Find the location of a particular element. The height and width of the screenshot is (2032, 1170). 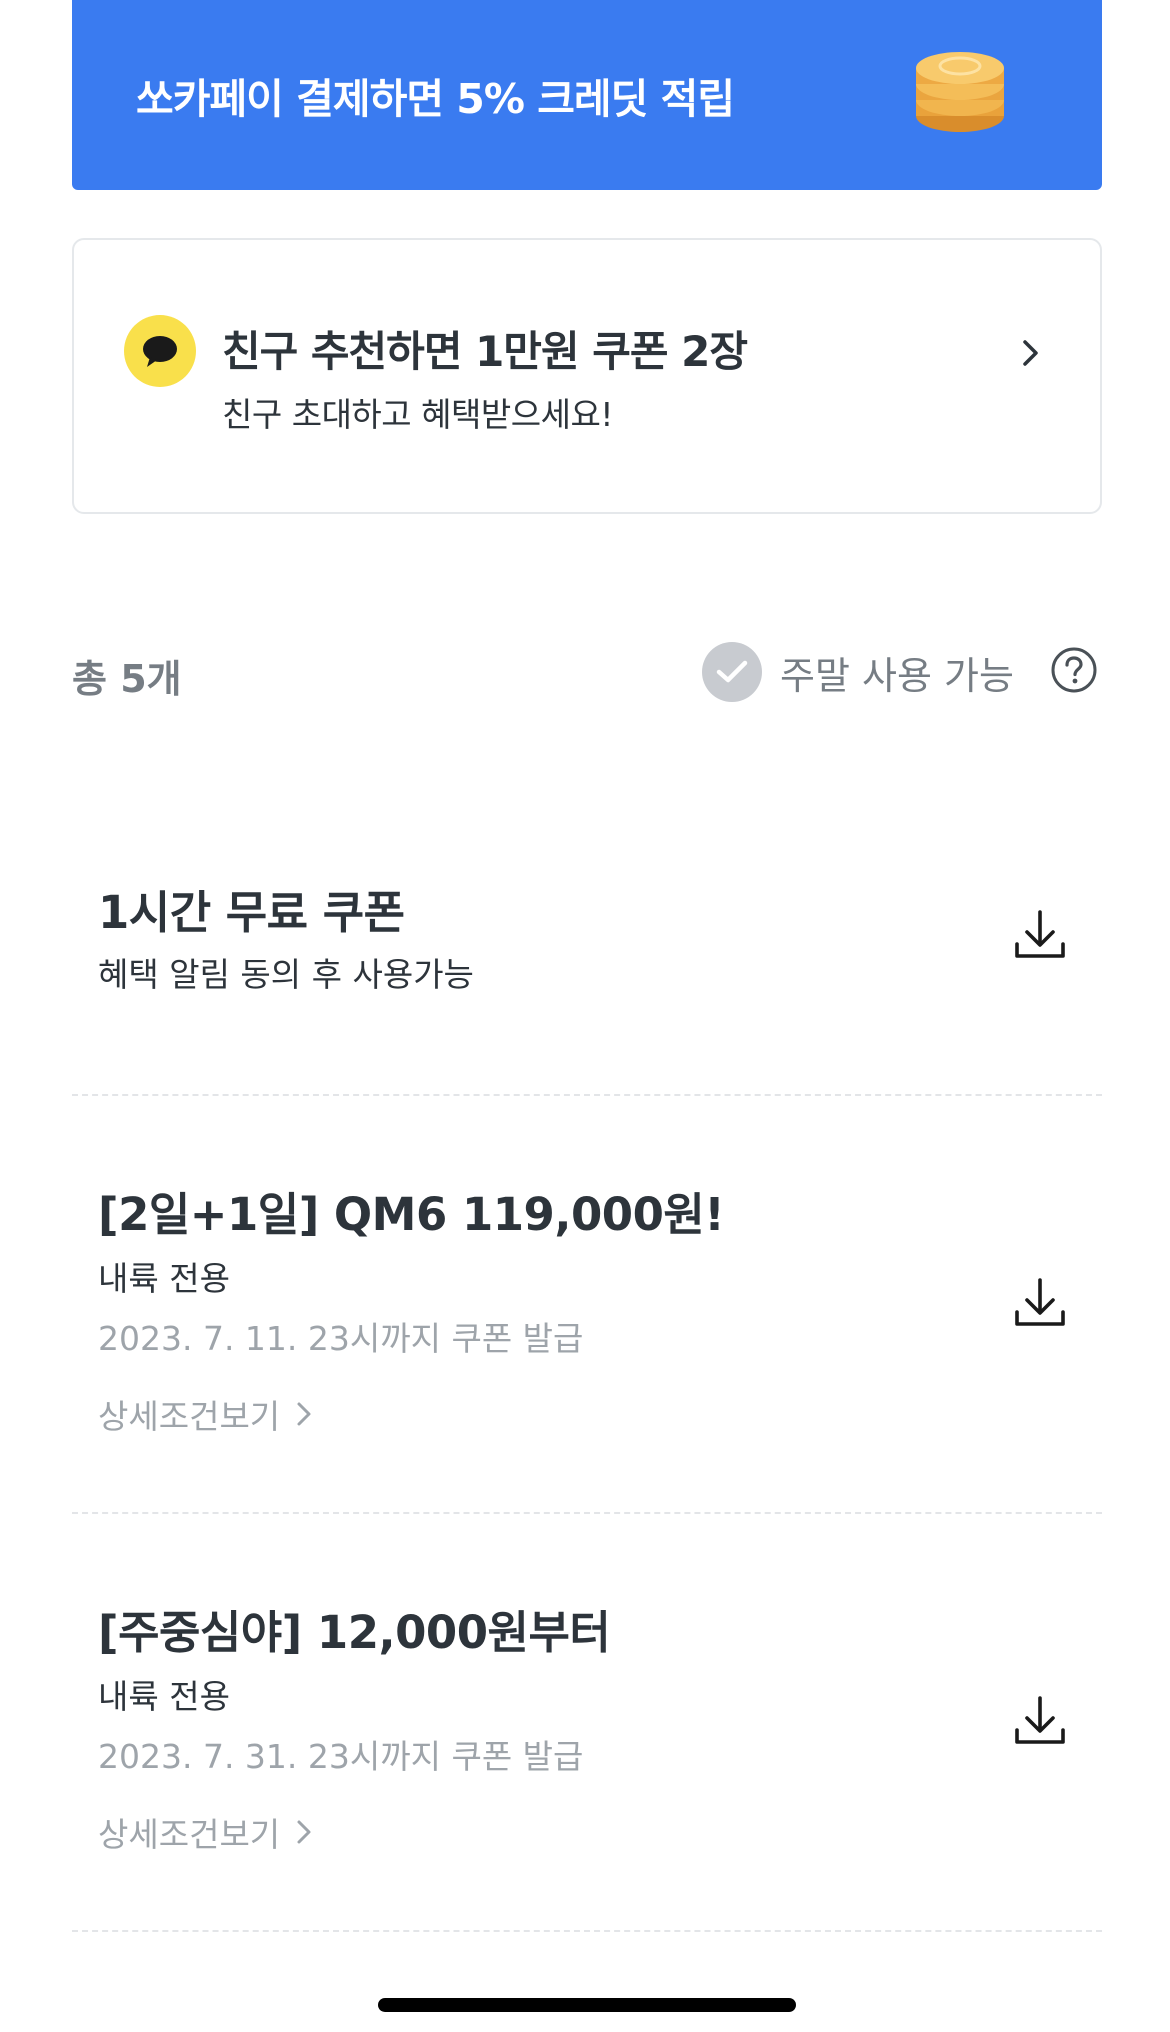

weekend-filter-toggle: 주말 사용 가능 is located at coordinates (858, 672).